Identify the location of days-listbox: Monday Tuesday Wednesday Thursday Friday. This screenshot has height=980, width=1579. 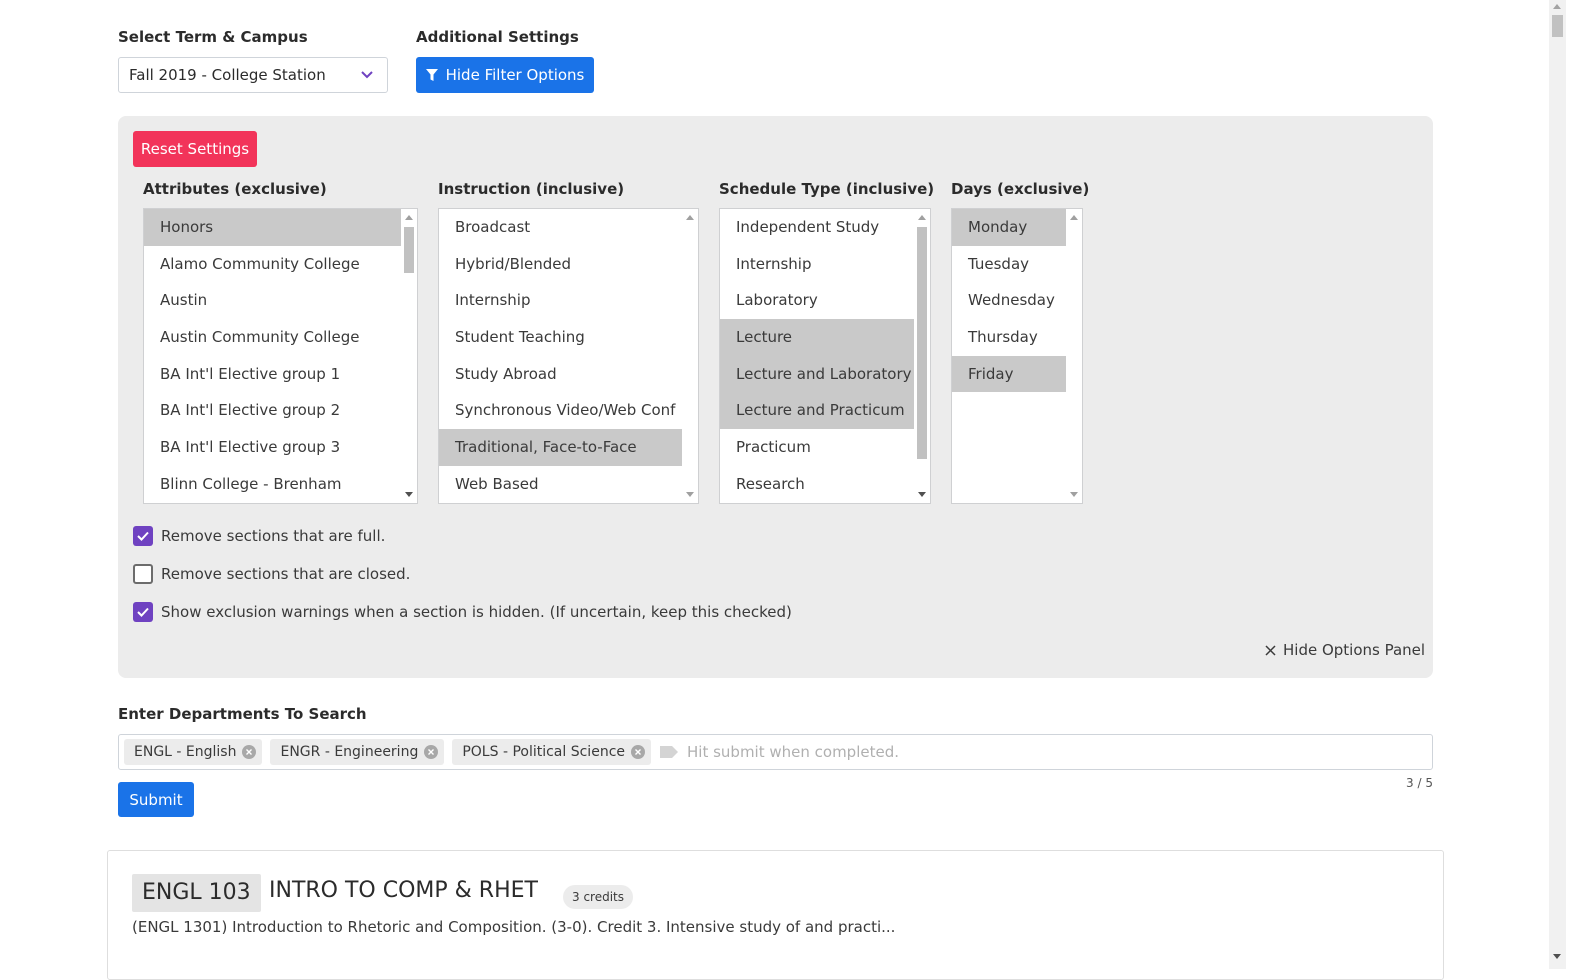
(1017, 356).